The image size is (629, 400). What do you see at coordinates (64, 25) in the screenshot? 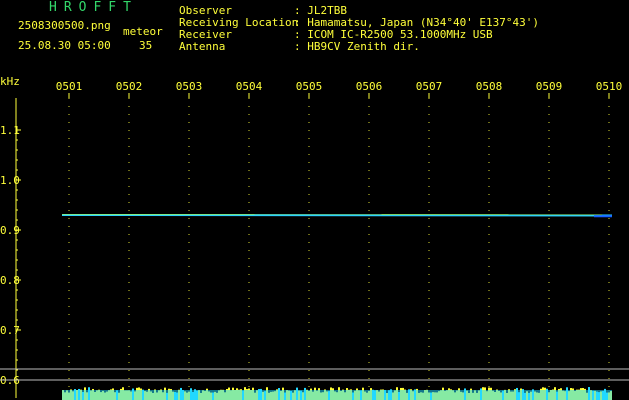
I see `filename-label: 2508300500.png` at bounding box center [64, 25].